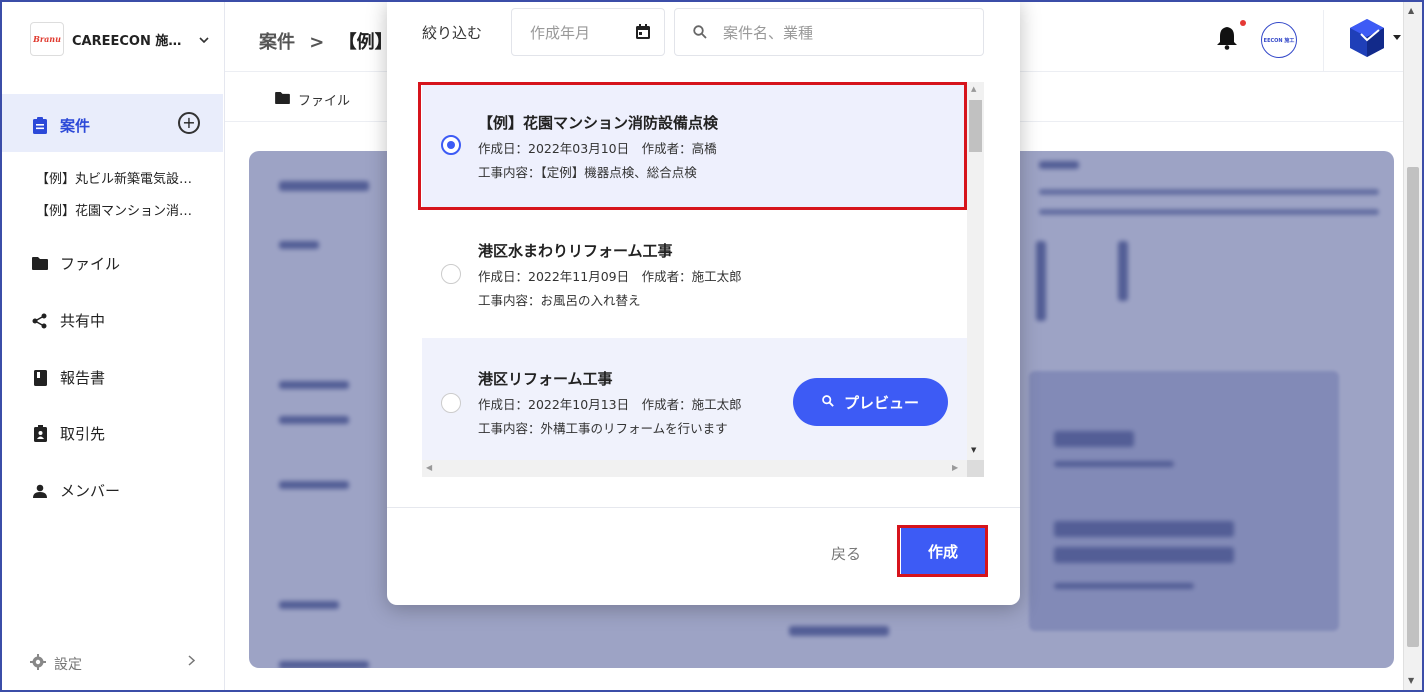 The height and width of the screenshot is (692, 1424). I want to click on breadcrumb-root: 案件, so click(277, 42).